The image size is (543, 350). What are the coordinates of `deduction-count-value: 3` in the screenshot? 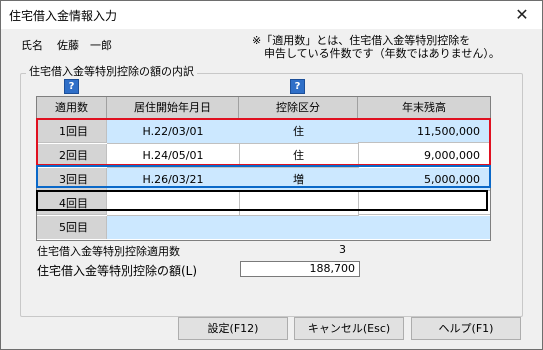 It's located at (342, 249).